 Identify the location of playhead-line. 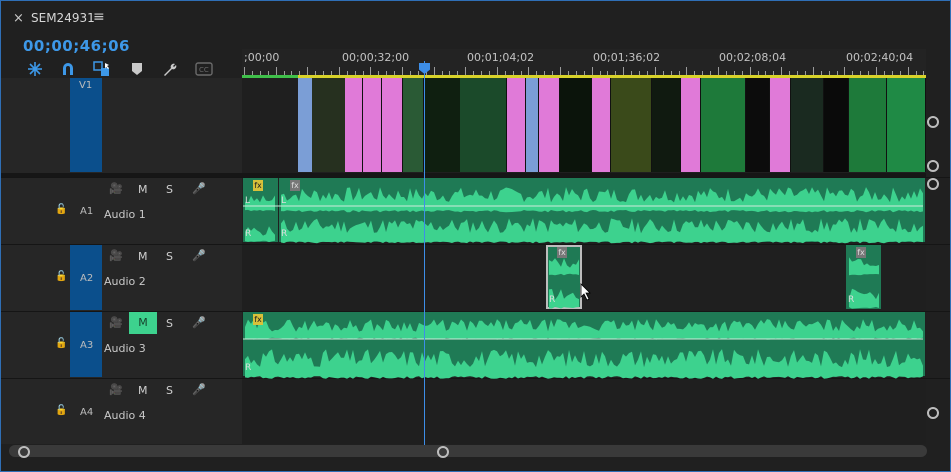
(424, 253).